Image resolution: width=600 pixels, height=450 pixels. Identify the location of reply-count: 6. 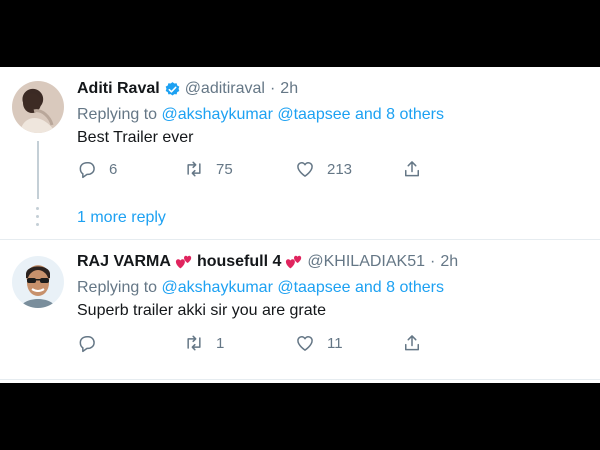
(113, 169).